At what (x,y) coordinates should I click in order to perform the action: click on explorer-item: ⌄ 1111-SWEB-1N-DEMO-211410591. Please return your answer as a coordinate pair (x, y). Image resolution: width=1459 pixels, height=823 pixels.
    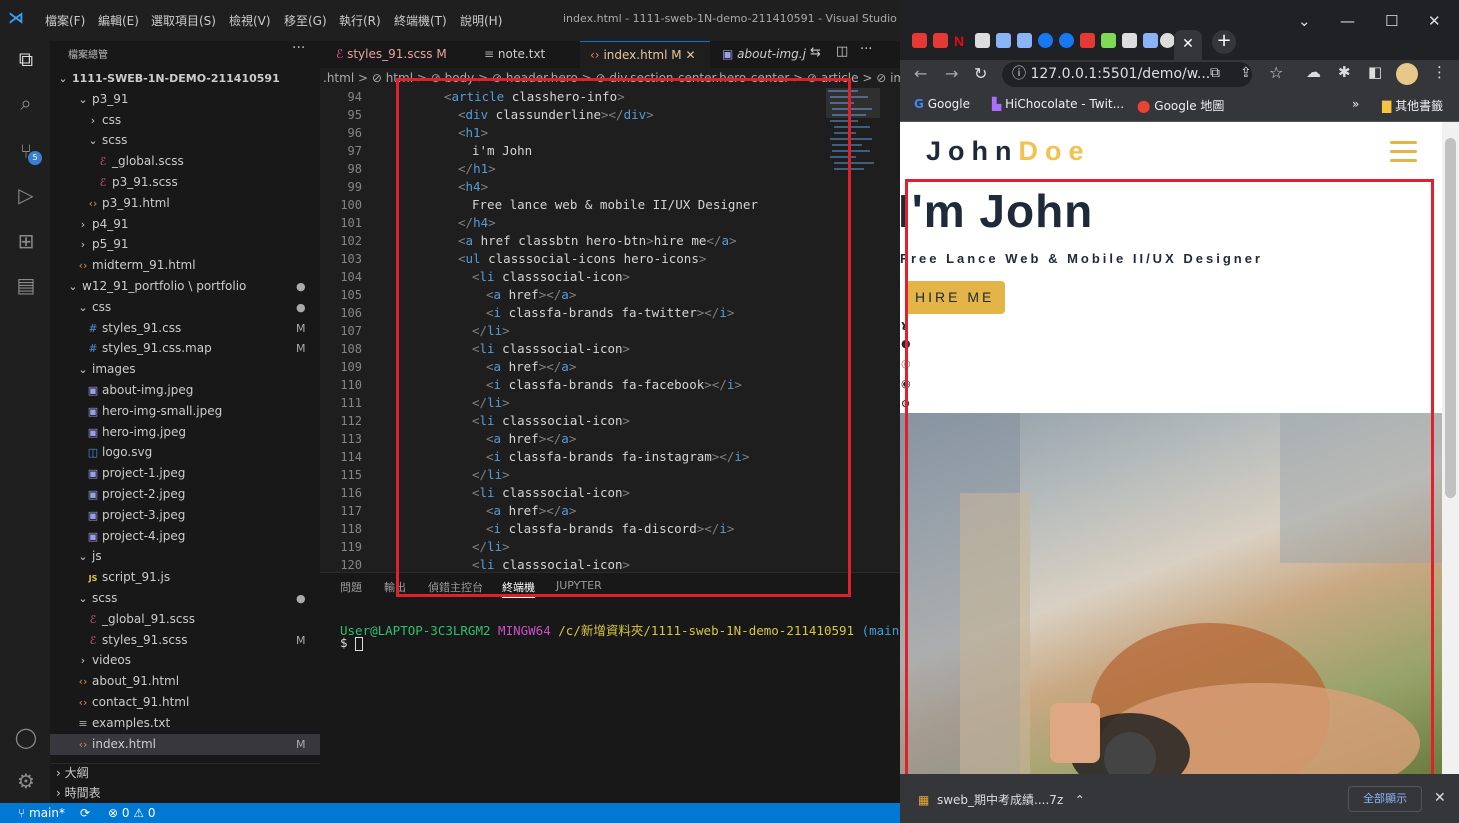
    Looking at the image, I should click on (185, 78).